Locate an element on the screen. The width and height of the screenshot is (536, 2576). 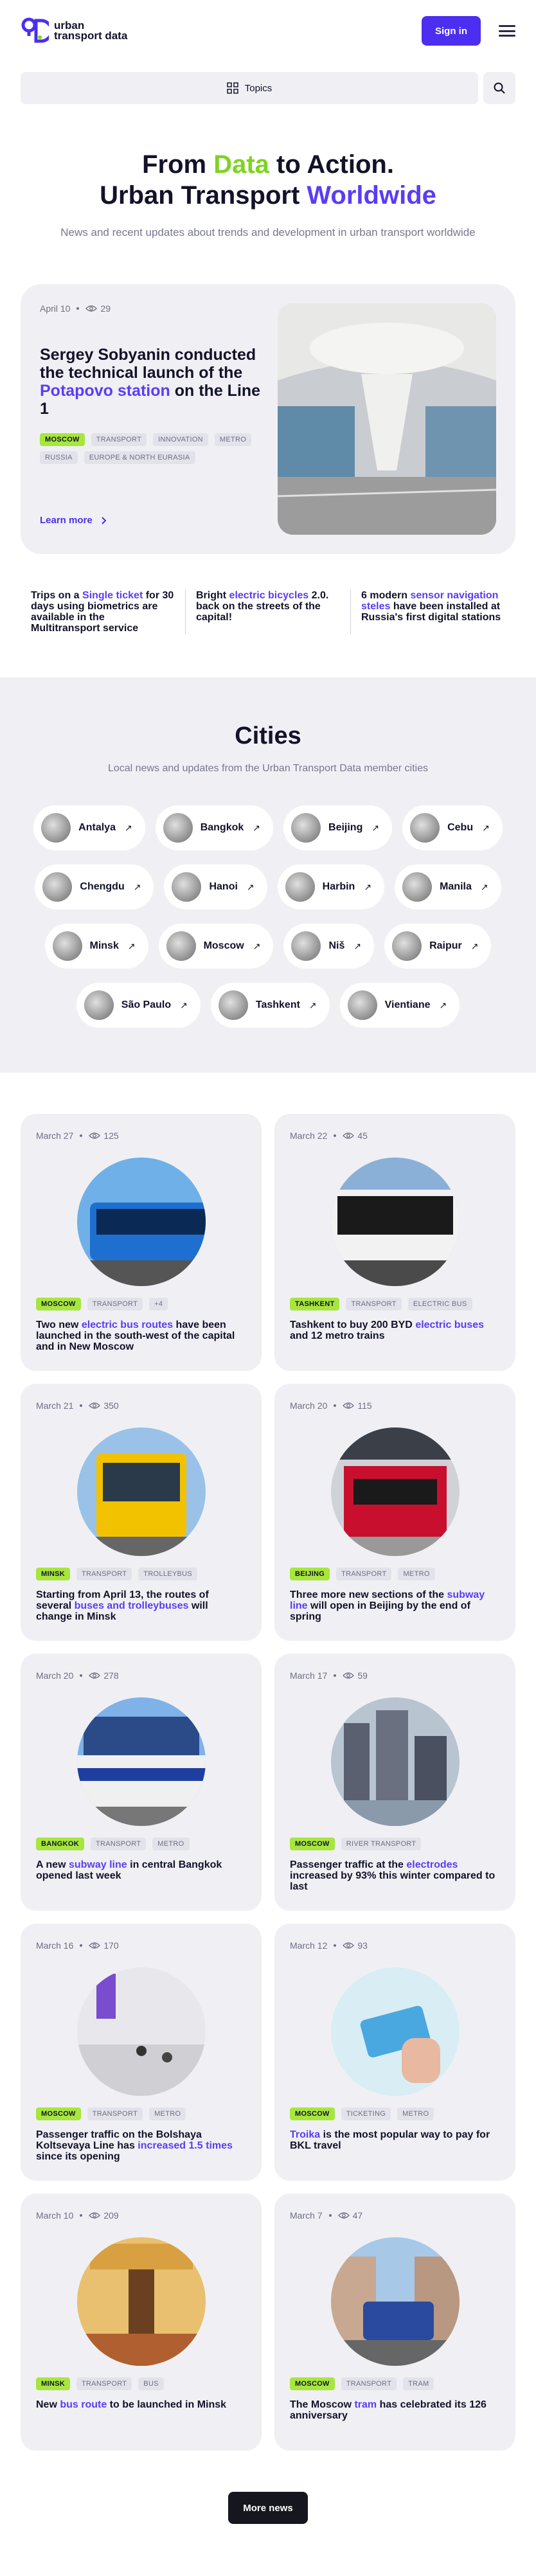
city-chip: Raipur ↗ is located at coordinates (438, 946).